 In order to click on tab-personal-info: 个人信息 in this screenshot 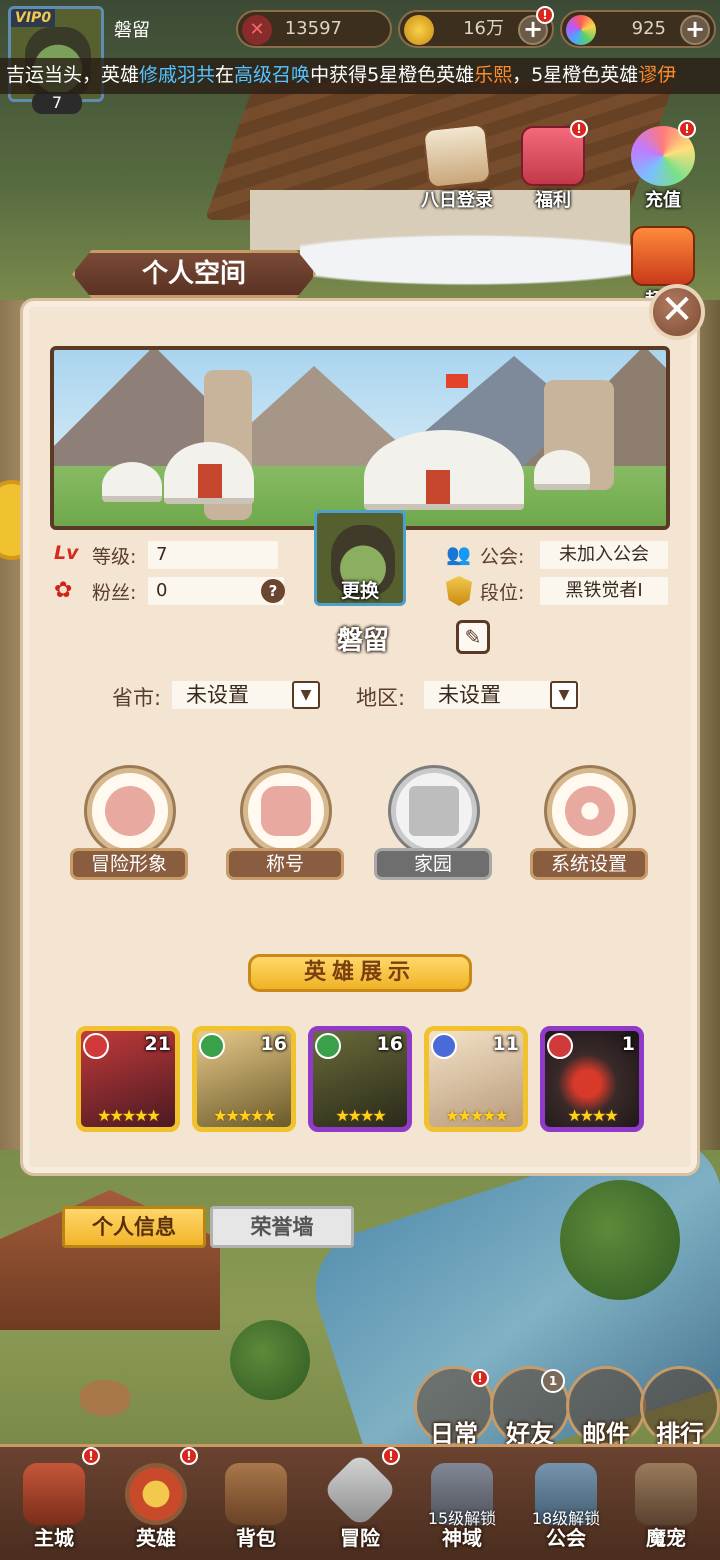, I will do `click(134, 1227)`.